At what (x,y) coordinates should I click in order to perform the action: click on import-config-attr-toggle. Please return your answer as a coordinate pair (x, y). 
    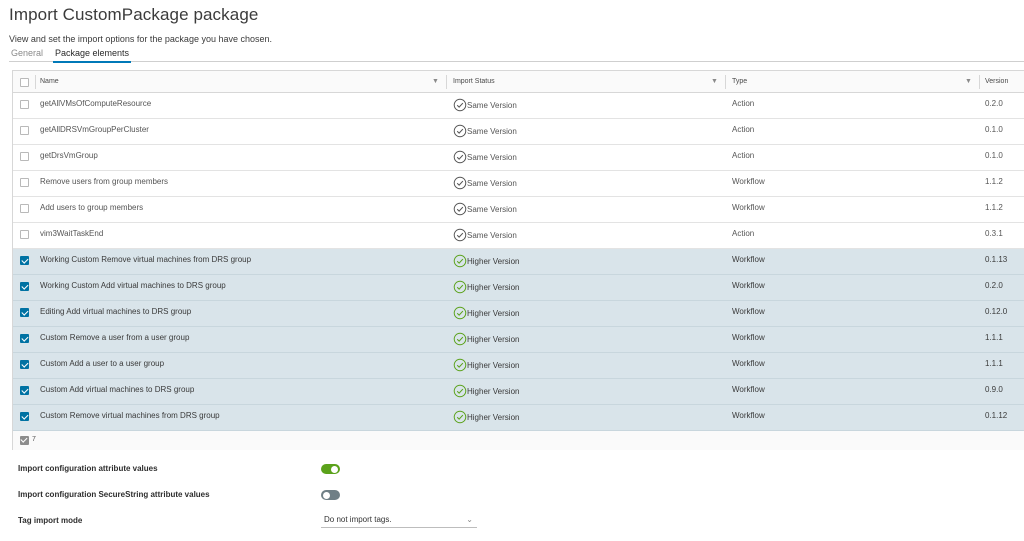
    Looking at the image, I should click on (330, 469).